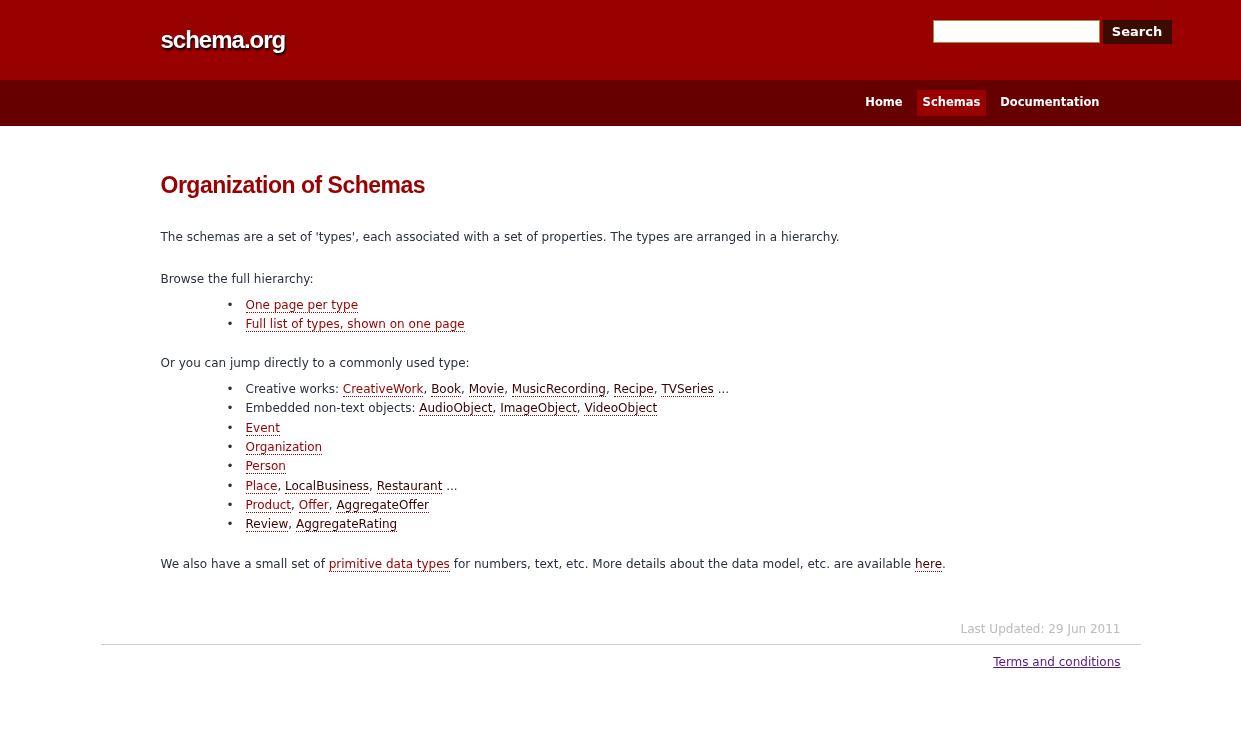 The width and height of the screenshot is (1241, 731). Describe the element at coordinates (951, 103) in the screenshot. I see `nav-tab: Schemas` at that location.